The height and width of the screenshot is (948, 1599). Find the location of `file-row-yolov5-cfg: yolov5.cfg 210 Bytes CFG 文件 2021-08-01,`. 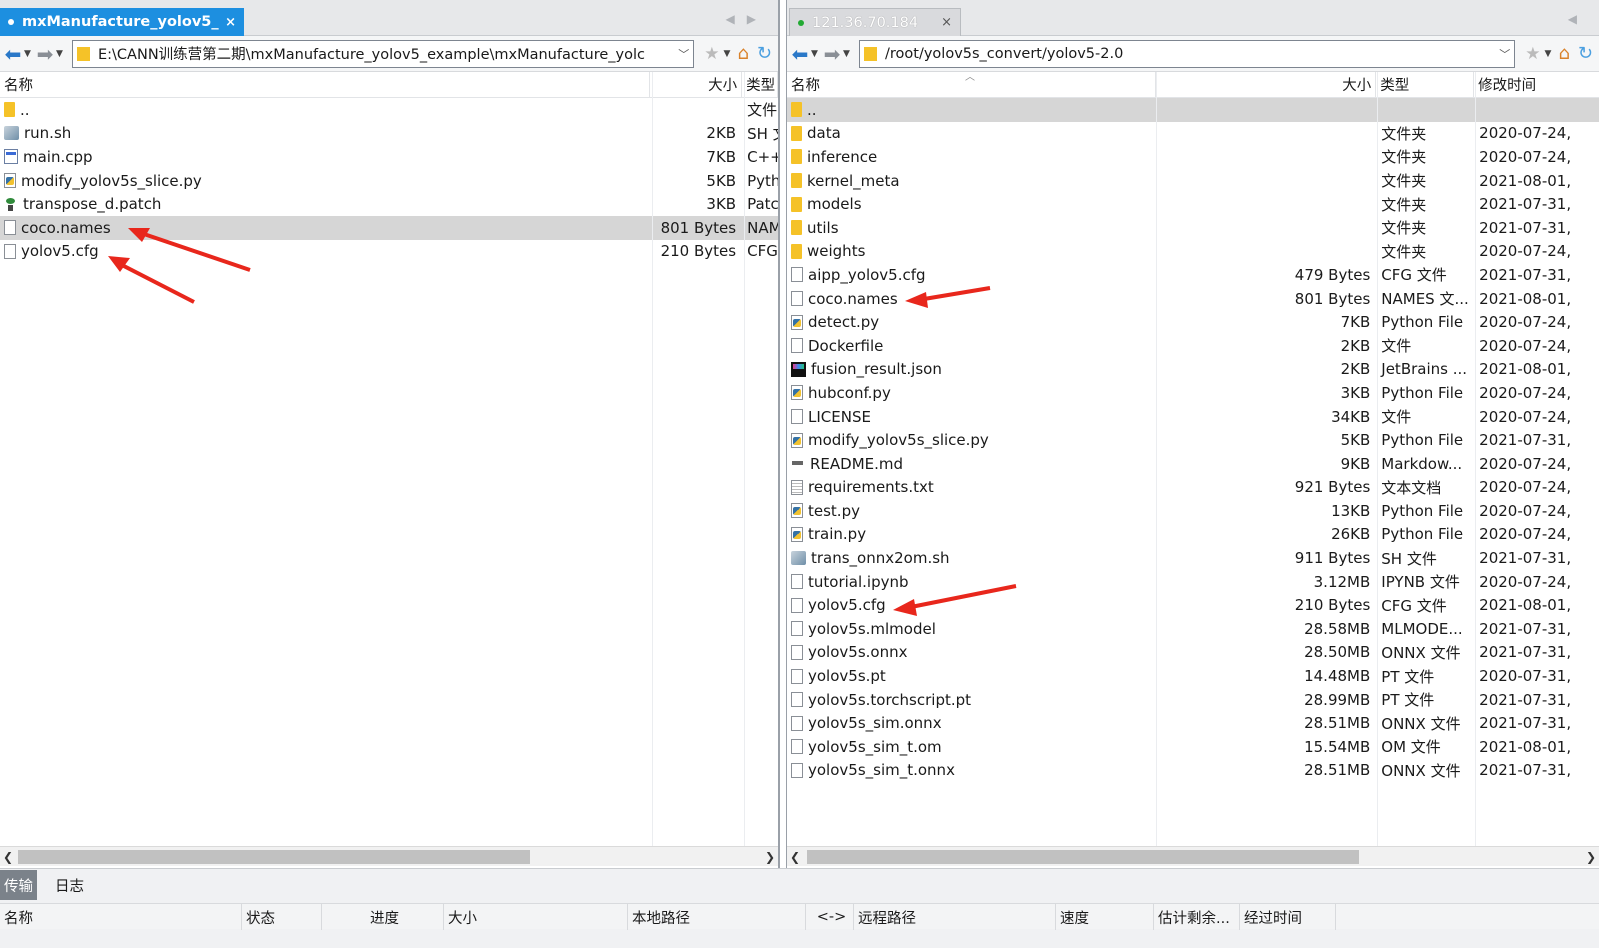

file-row-yolov5-cfg: yolov5.cfg 210 Bytes CFG 文件 2021-08-01, is located at coordinates (1193, 605).